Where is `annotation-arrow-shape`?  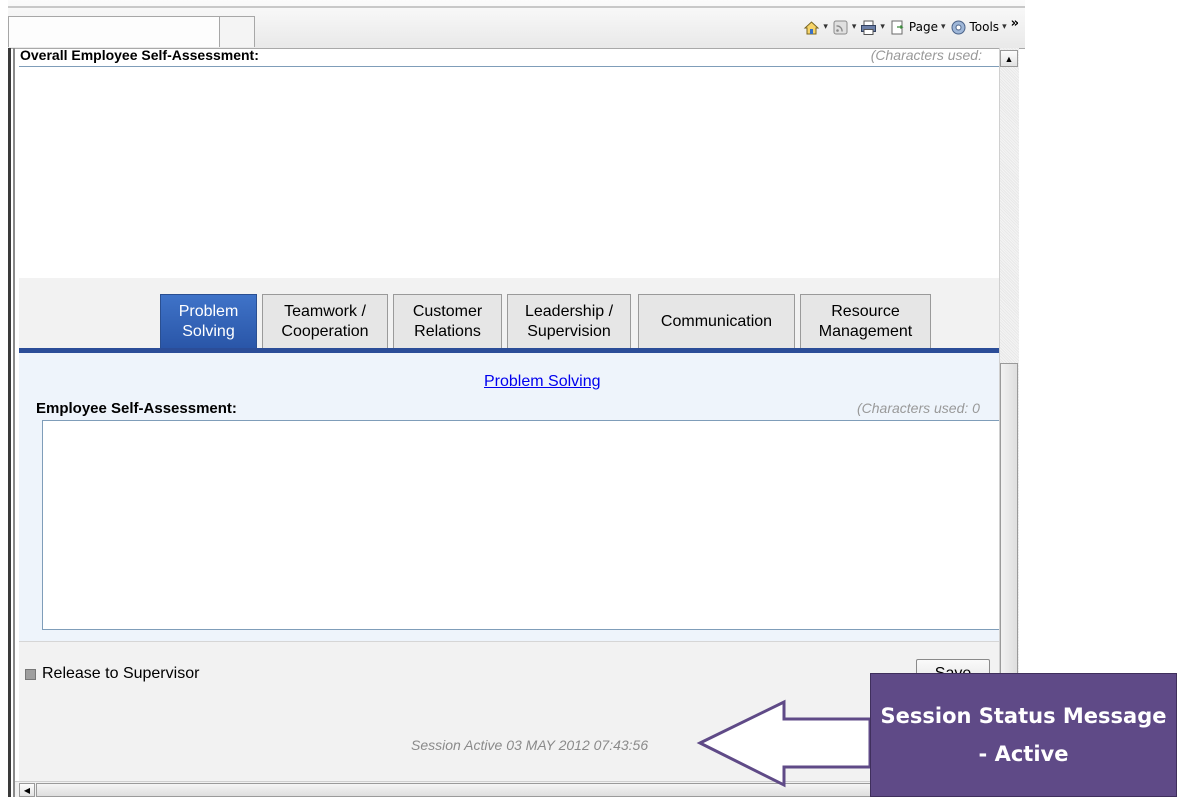
annotation-arrow-shape is located at coordinates (784, 743).